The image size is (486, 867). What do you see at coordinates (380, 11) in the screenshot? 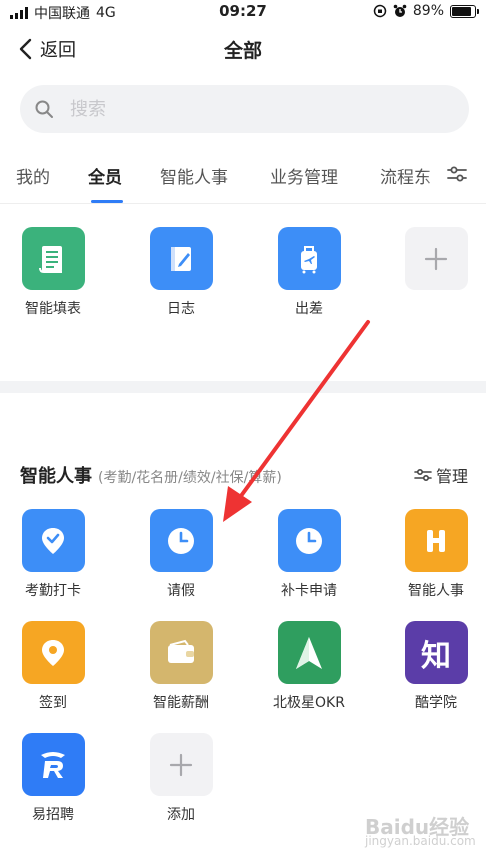
I see `orientation-lock-icon` at bounding box center [380, 11].